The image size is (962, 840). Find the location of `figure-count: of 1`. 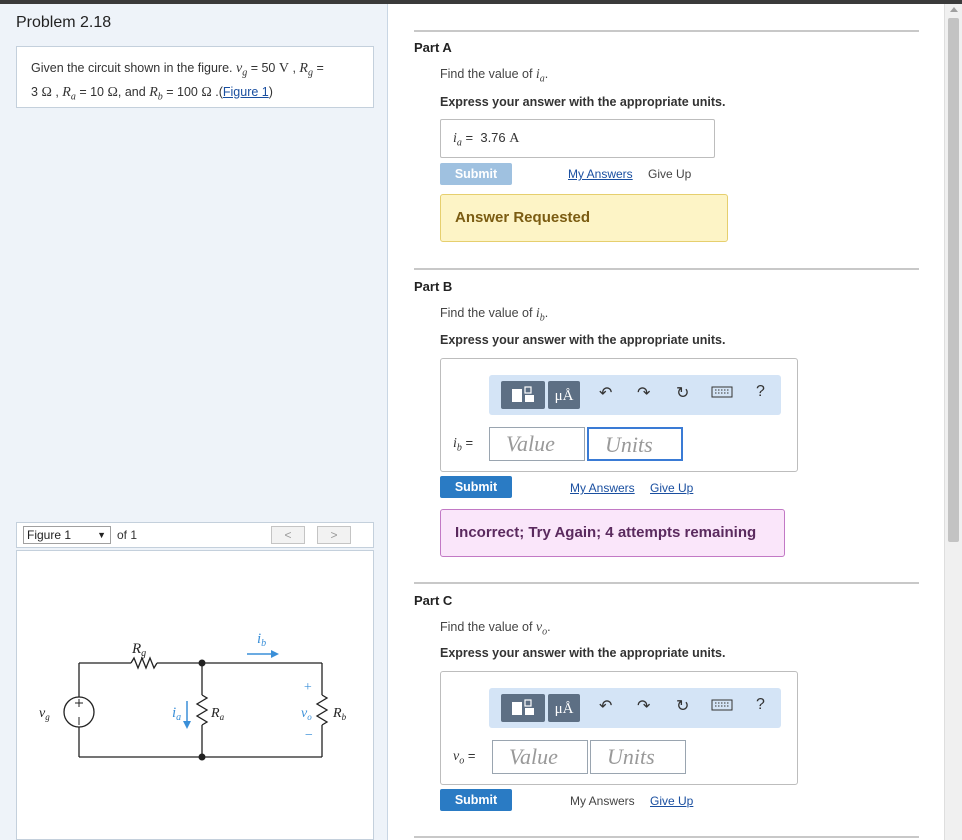

figure-count: of 1 is located at coordinates (127, 535).